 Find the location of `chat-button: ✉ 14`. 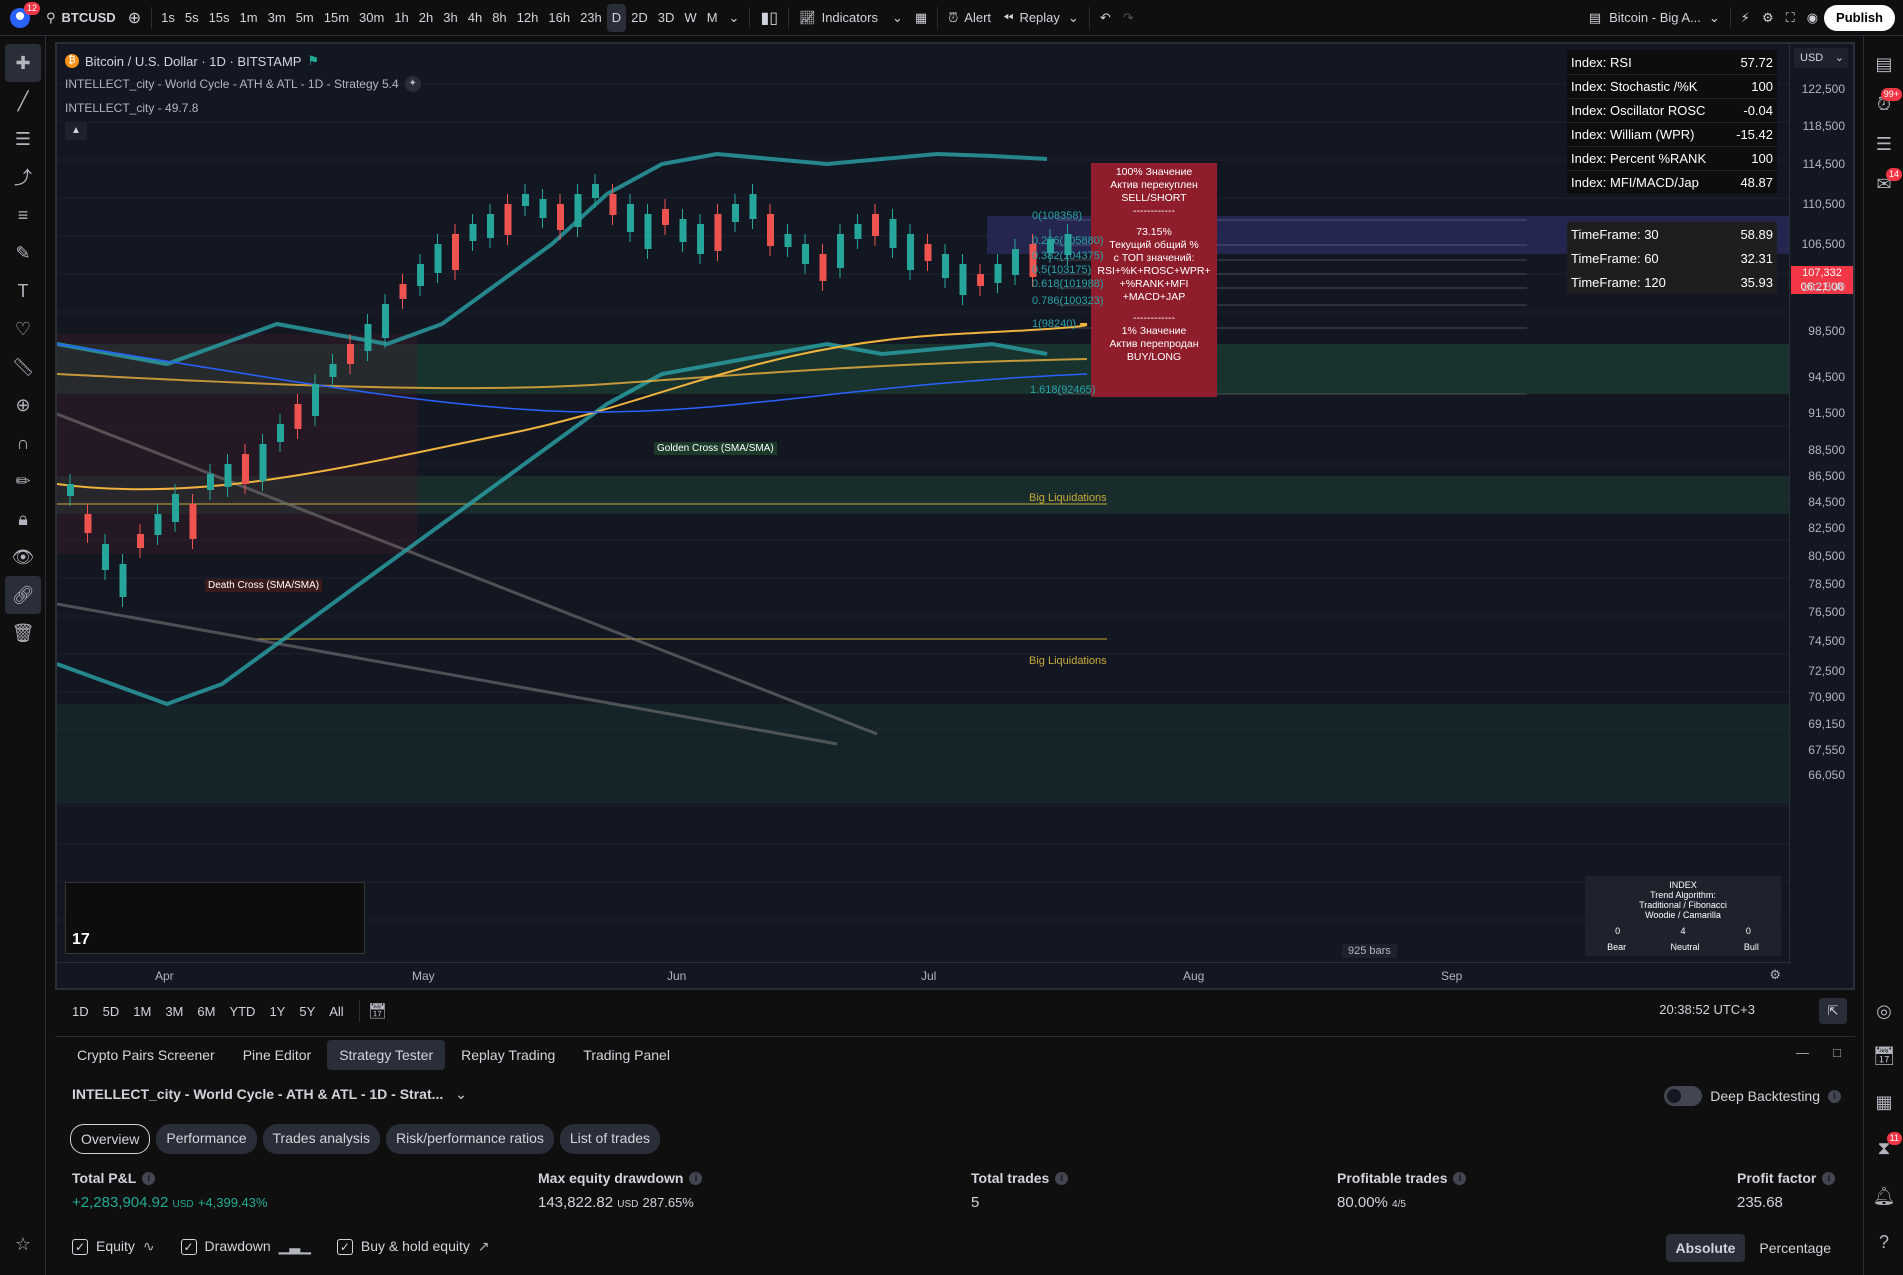

chat-button: ✉ 14 is located at coordinates (1883, 184).